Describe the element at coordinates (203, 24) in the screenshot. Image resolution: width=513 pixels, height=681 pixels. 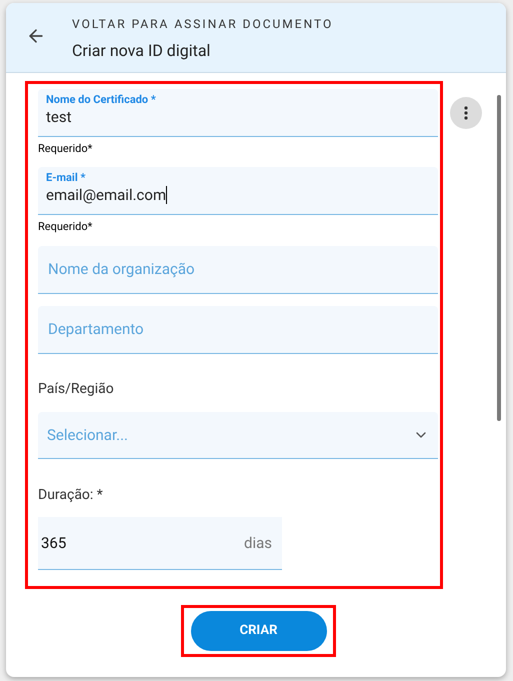
I see `back-label: VOLTAR PARA ASSINAR DOCUMENTO` at that location.